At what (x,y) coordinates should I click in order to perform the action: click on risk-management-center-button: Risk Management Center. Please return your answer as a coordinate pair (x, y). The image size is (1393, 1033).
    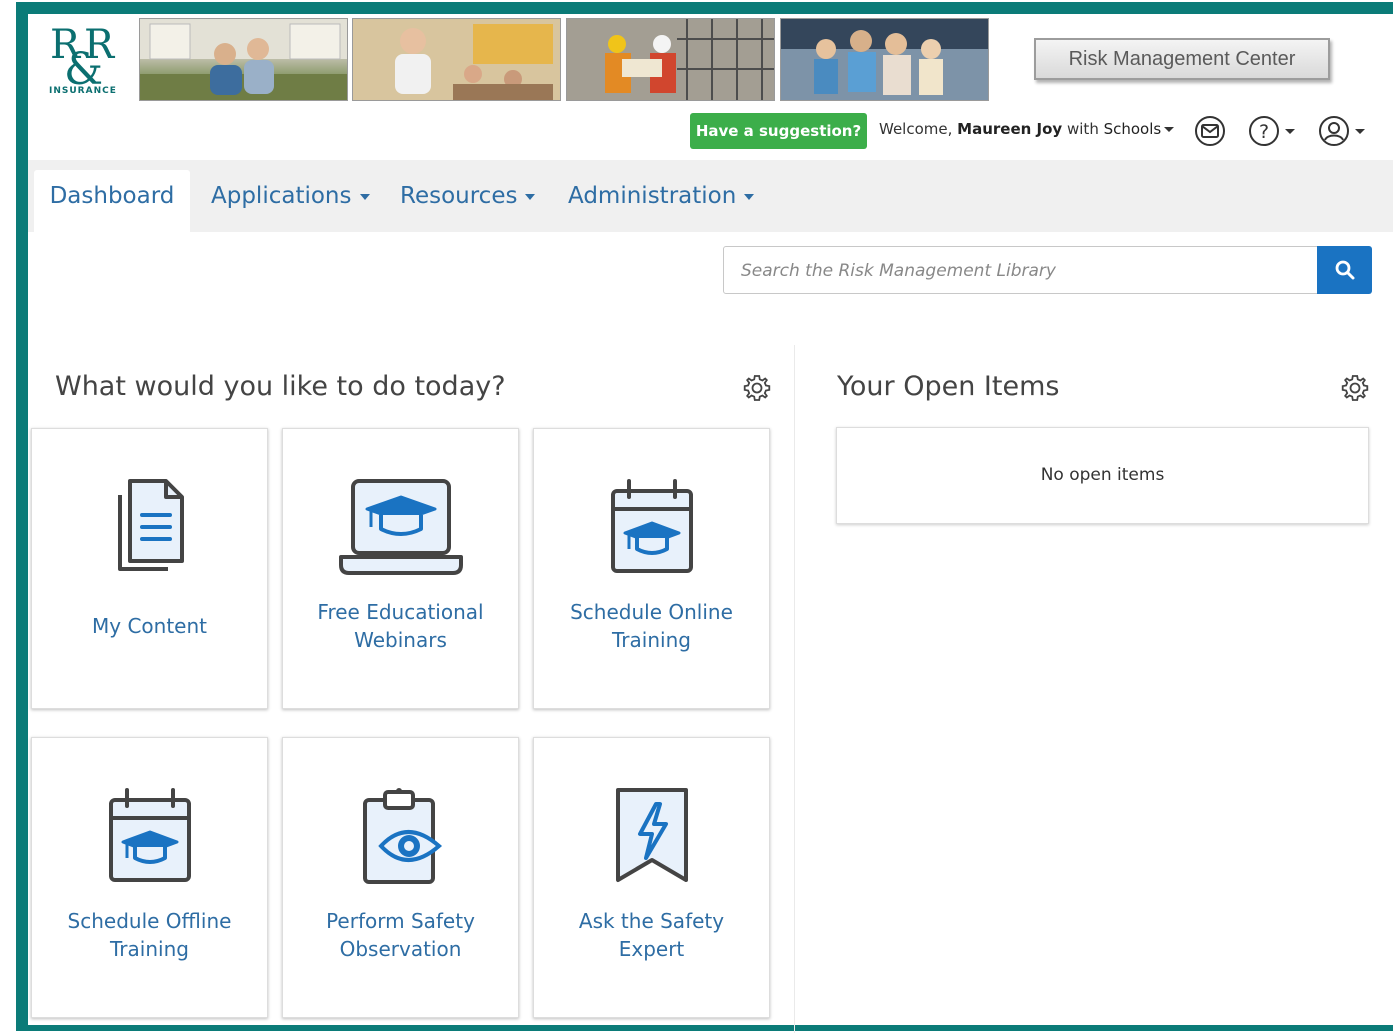
    Looking at the image, I should click on (1182, 59).